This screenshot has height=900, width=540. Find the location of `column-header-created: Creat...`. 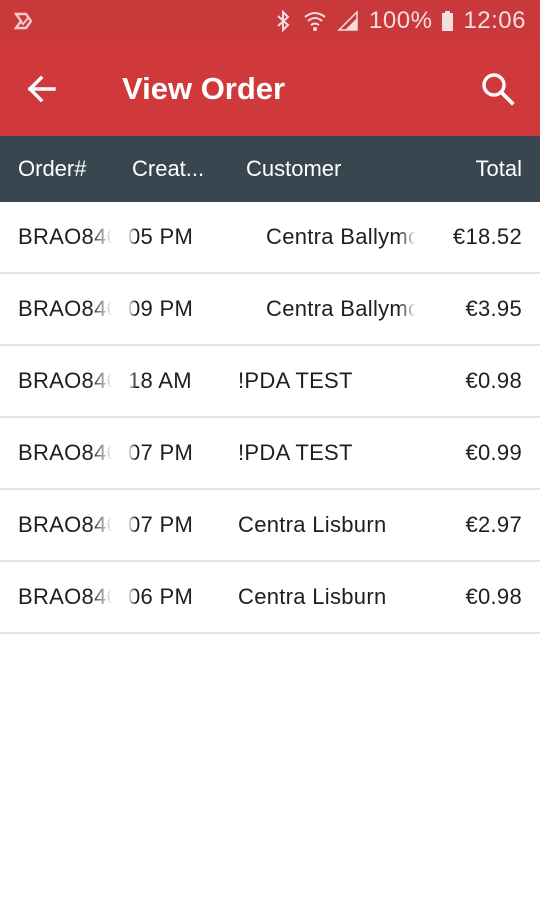

column-header-created: Creat... is located at coordinates (168, 169).